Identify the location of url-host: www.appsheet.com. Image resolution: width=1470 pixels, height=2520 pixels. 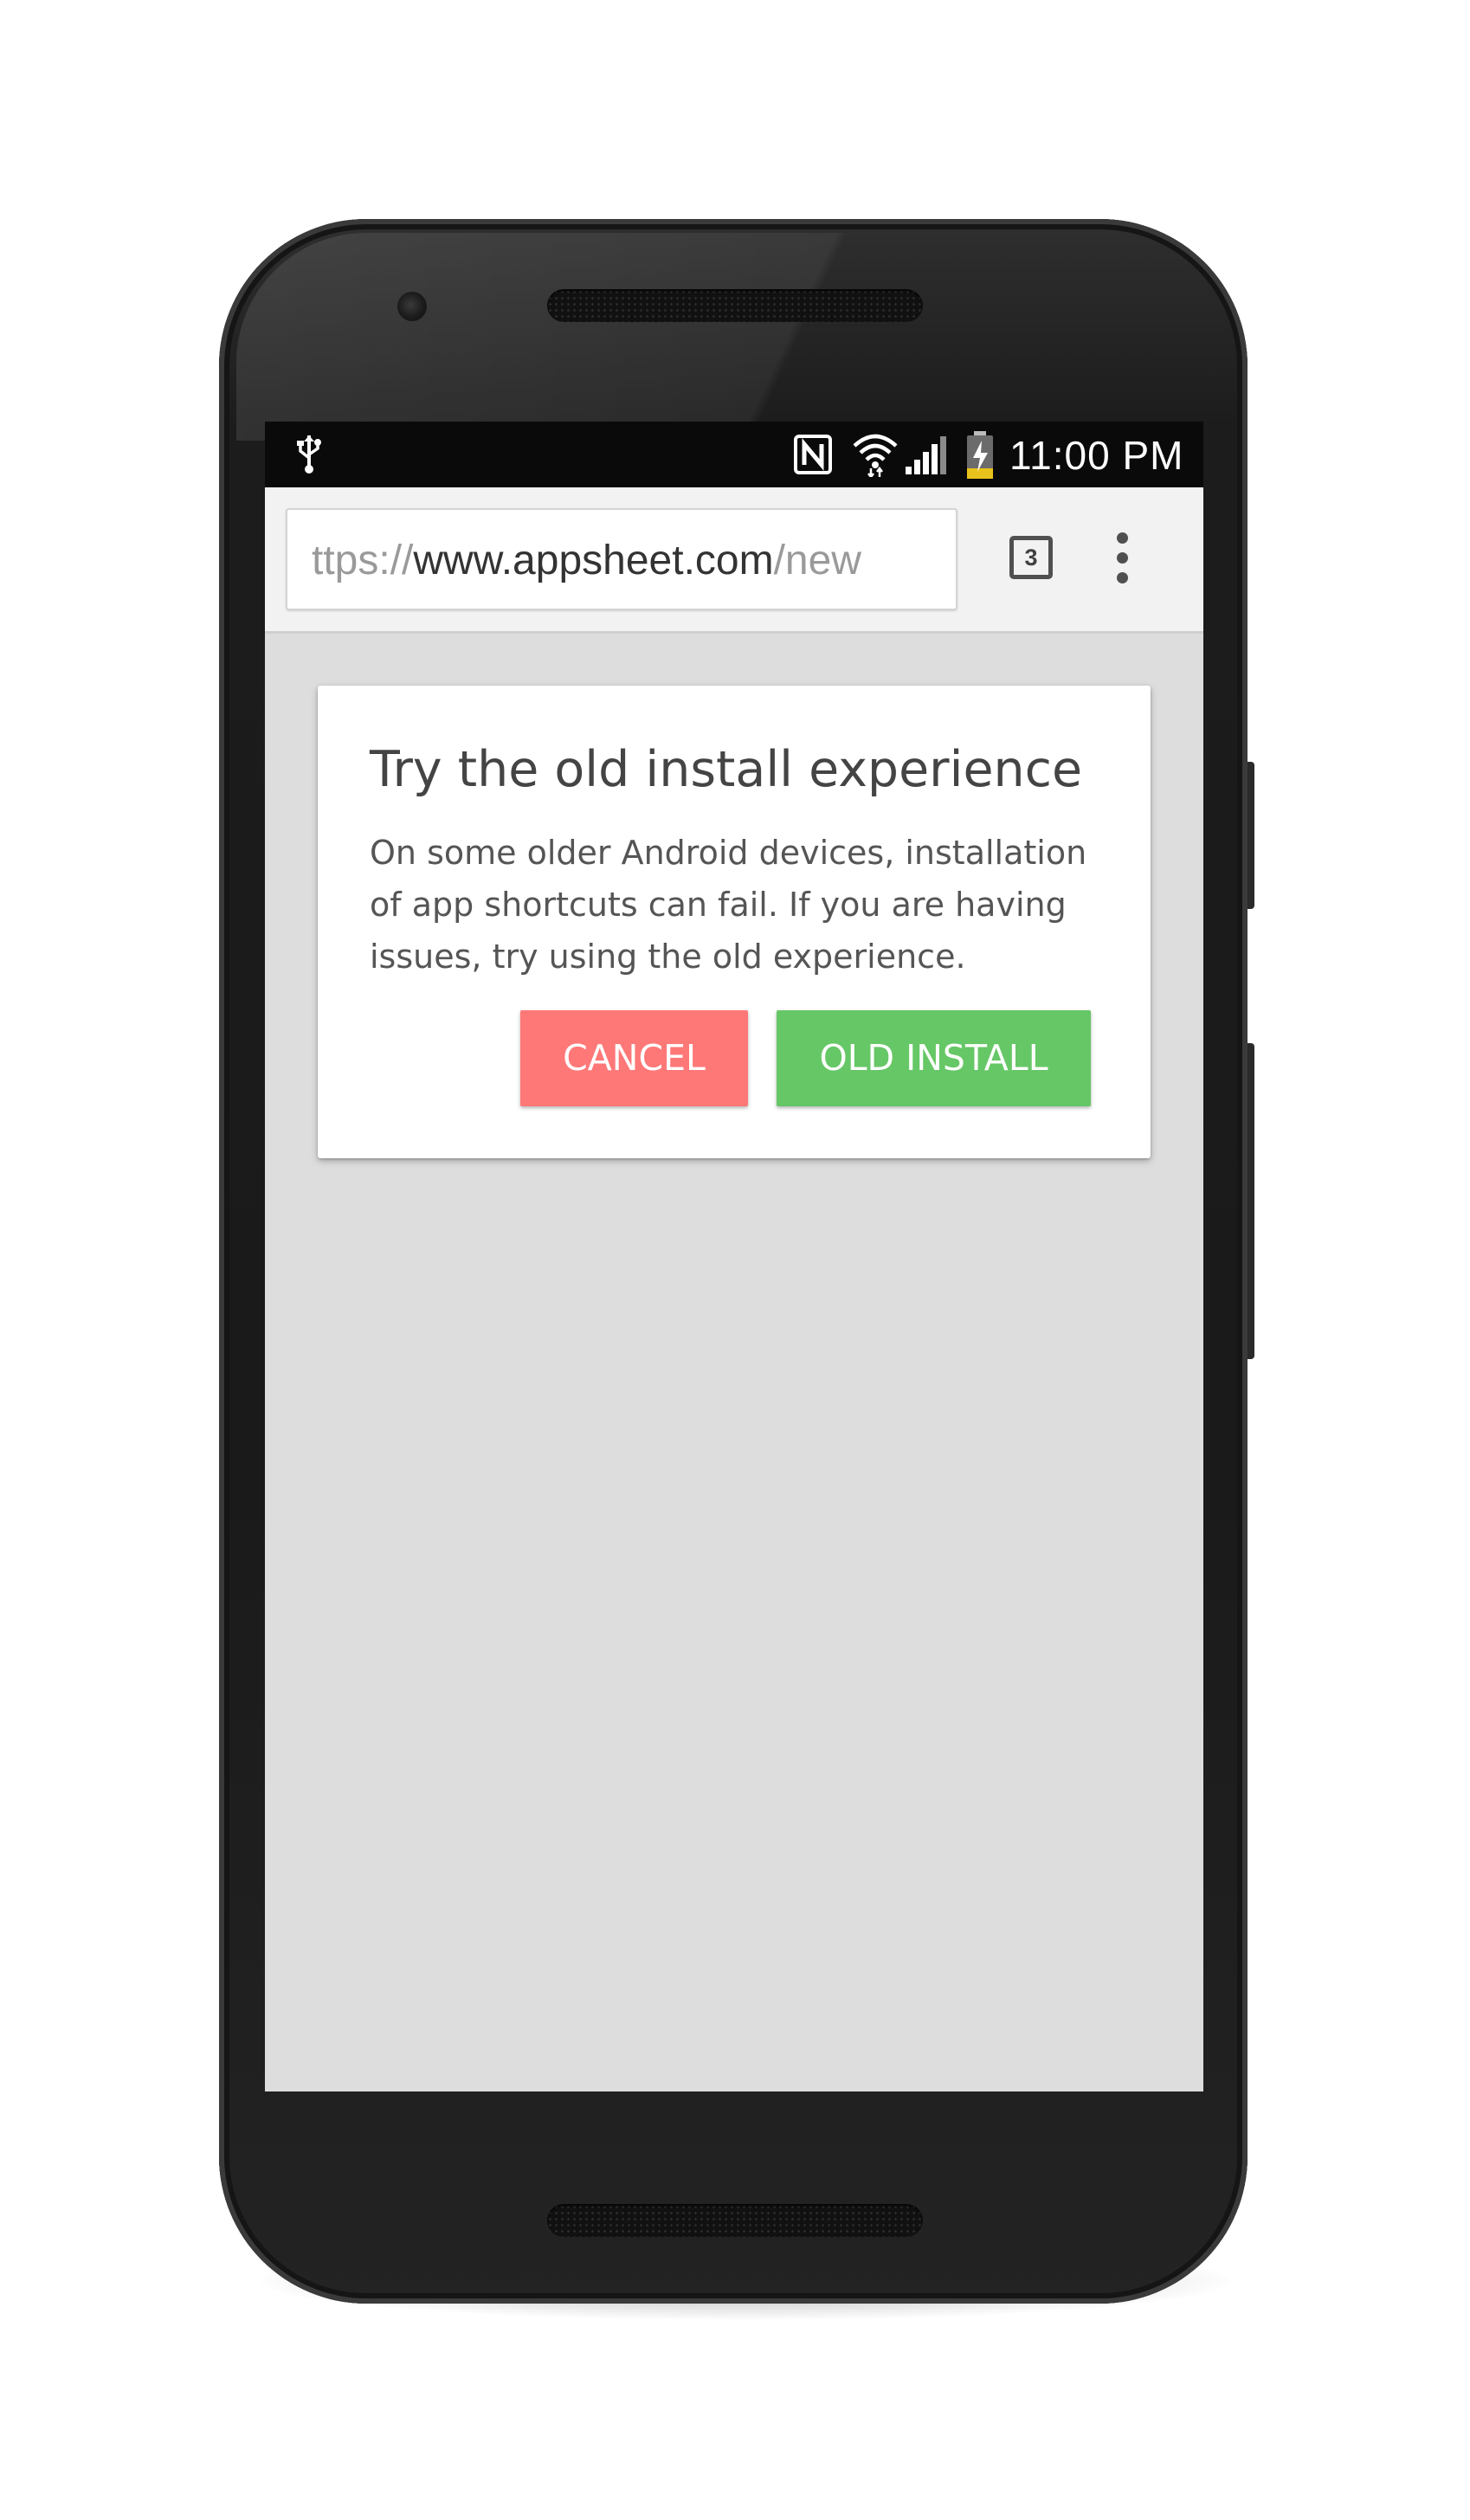
(594, 560).